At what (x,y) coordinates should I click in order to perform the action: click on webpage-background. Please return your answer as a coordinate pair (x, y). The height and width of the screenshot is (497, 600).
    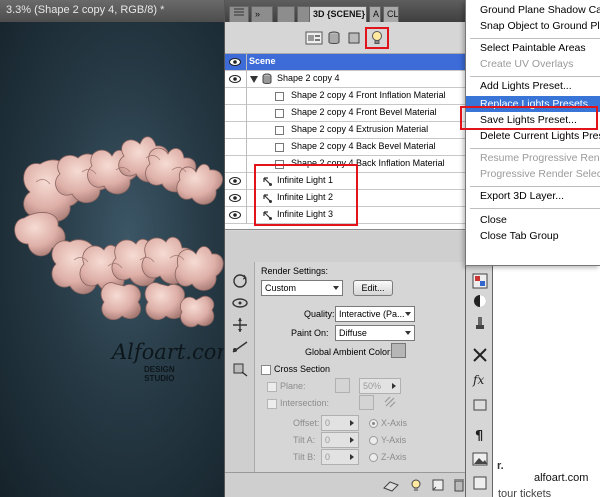
    Looking at the image, I should click on (538, 381).